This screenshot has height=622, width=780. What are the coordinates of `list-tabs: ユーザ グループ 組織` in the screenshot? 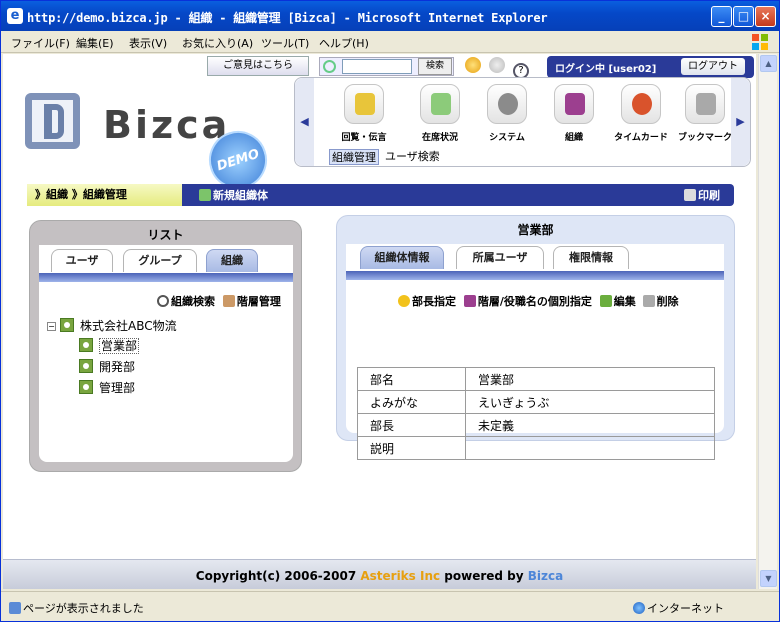 It's located at (166, 261).